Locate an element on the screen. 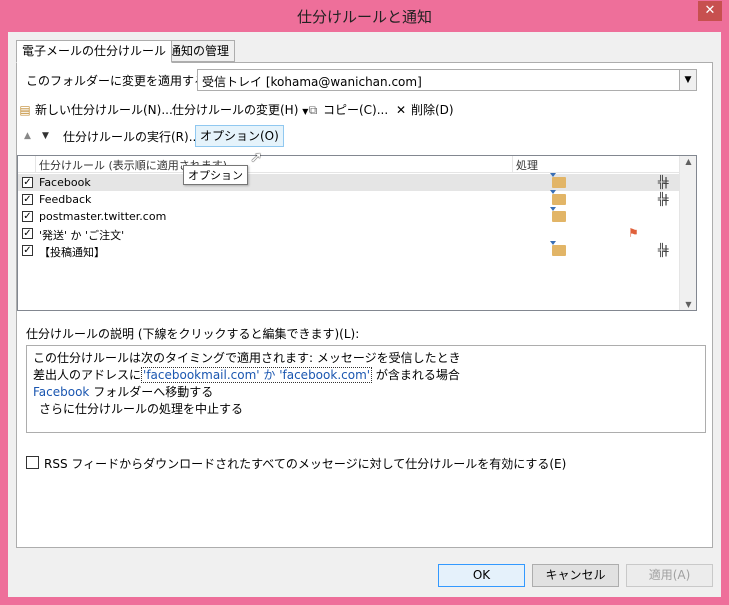  rules-list-header: 仕分けルール (表示順に適用されます) 処理 is located at coordinates (349, 164).